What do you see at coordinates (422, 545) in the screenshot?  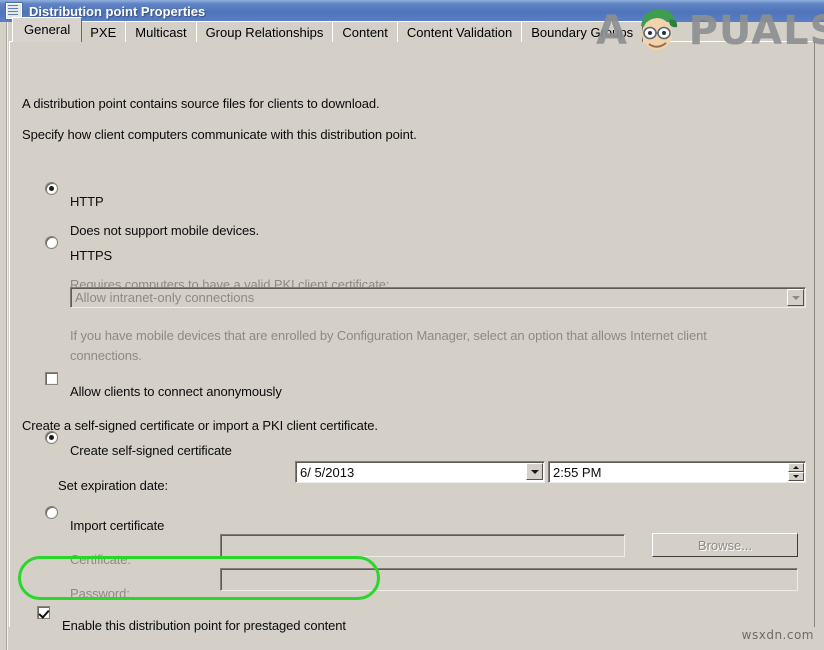 I see `certificate-input` at bounding box center [422, 545].